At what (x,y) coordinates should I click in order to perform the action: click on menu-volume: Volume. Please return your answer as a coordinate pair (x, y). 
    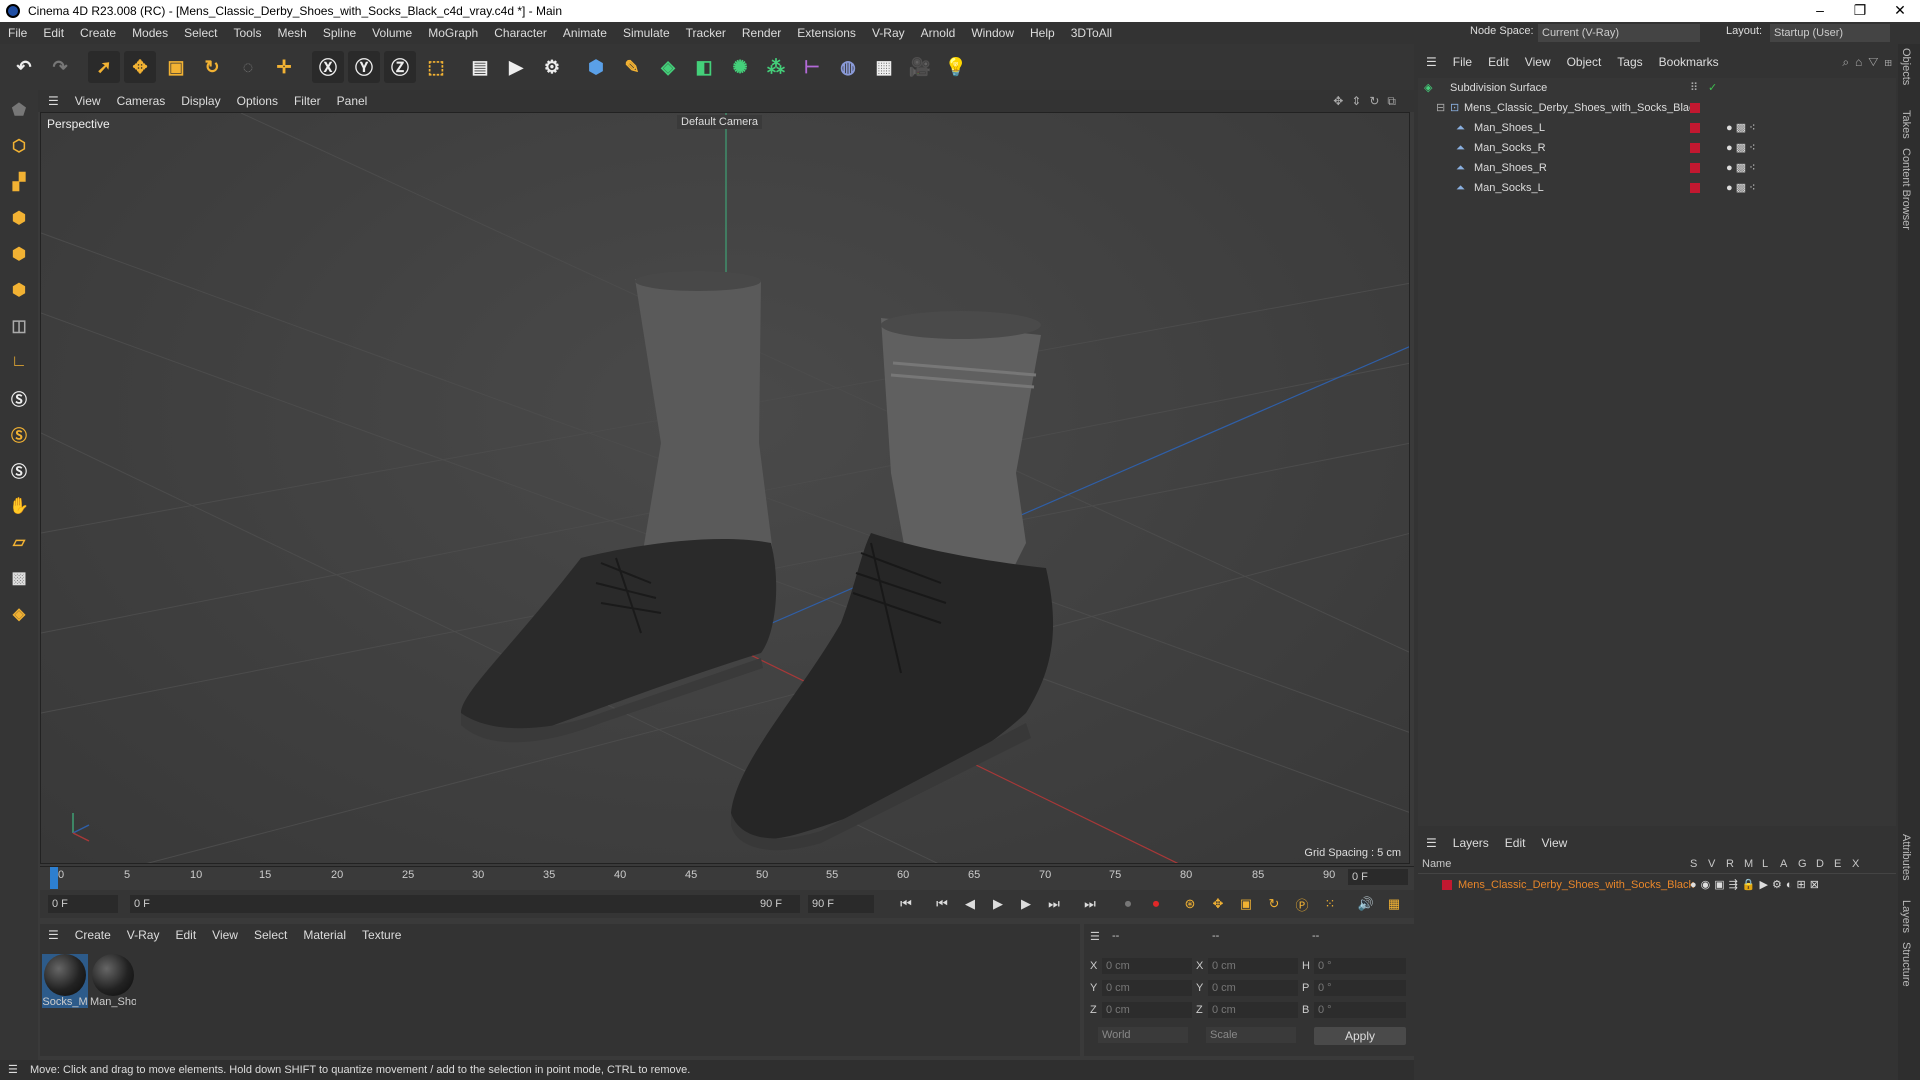
    Looking at the image, I should click on (392, 33).